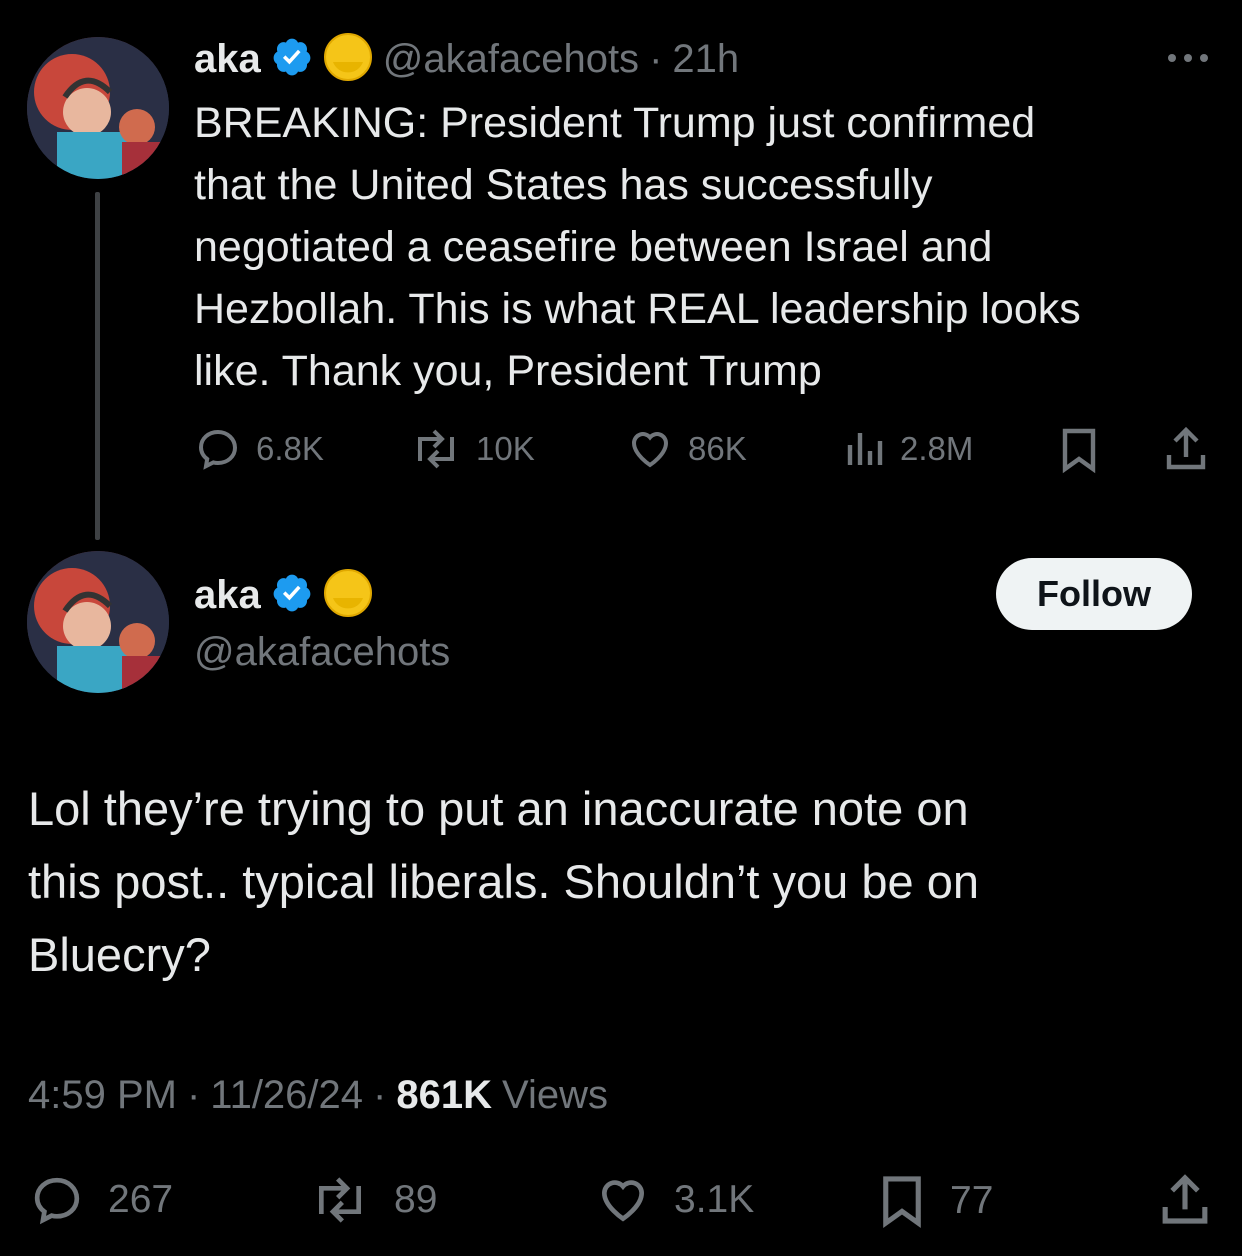  What do you see at coordinates (141, 1199) in the screenshot?
I see `reply-count: 267` at bounding box center [141, 1199].